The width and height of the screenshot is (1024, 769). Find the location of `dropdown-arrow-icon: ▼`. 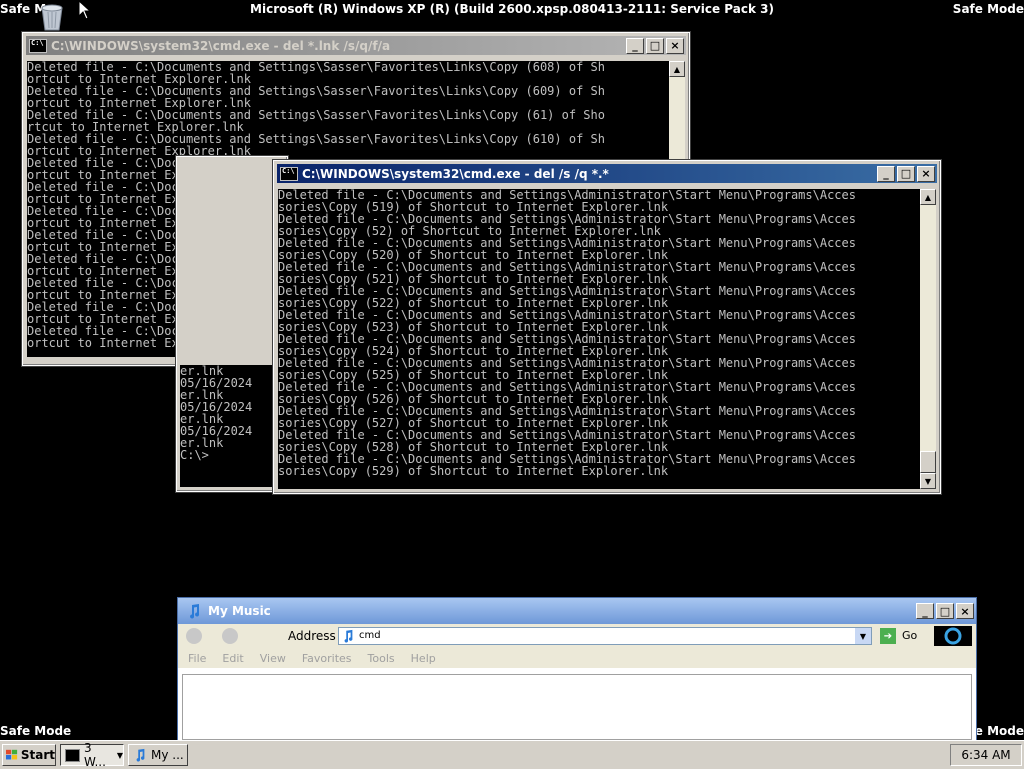

dropdown-arrow-icon: ▼ is located at coordinates (119, 755).